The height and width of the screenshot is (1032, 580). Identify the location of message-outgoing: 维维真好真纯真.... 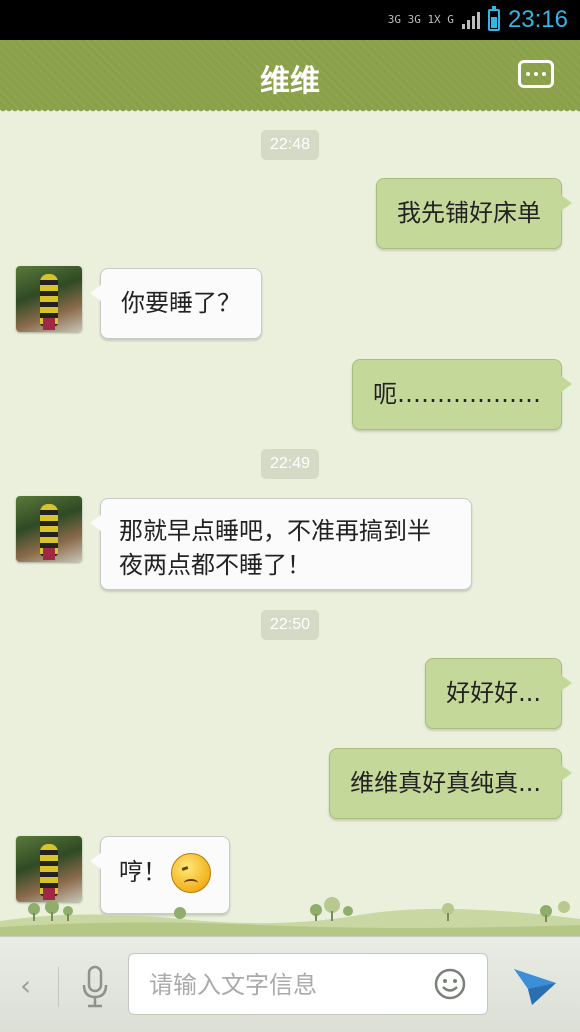
(450, 783).